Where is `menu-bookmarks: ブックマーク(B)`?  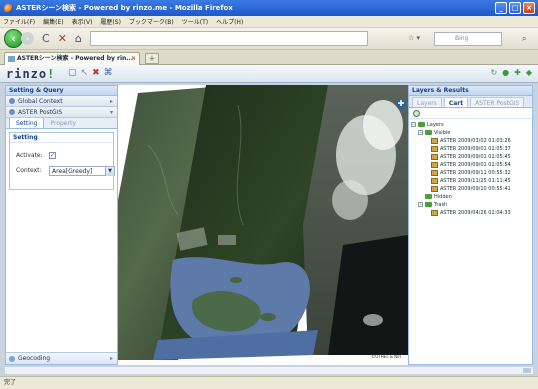
menu-bookmarks: ブックマーク(B) is located at coordinates (151, 21).